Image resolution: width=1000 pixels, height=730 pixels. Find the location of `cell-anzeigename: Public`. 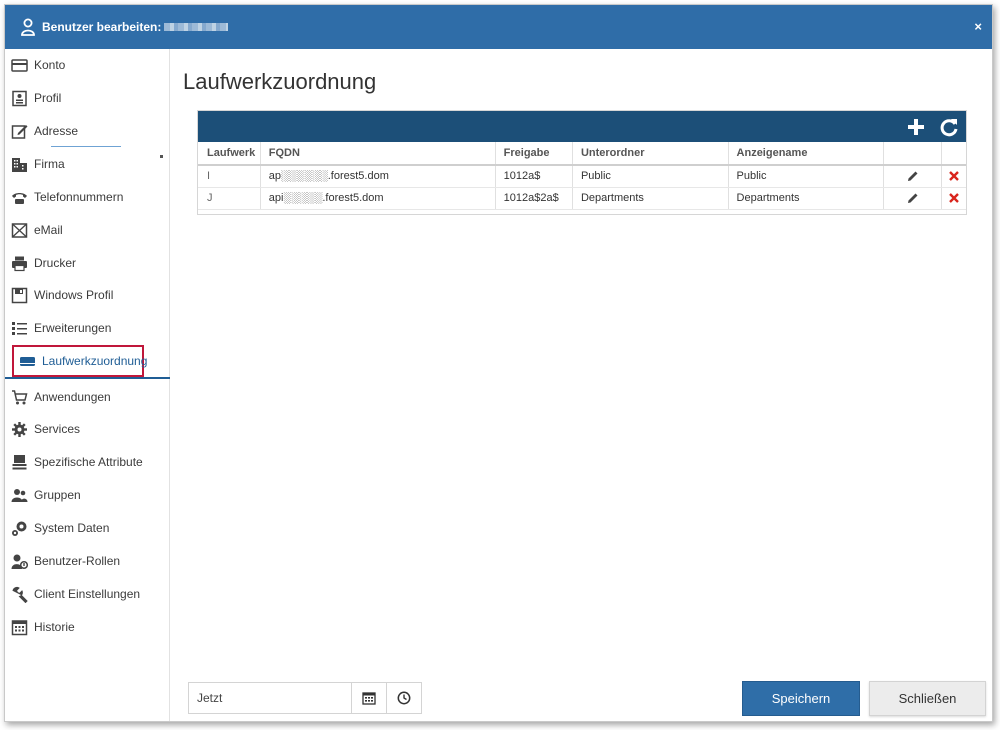

cell-anzeigename: Public is located at coordinates (806, 176).